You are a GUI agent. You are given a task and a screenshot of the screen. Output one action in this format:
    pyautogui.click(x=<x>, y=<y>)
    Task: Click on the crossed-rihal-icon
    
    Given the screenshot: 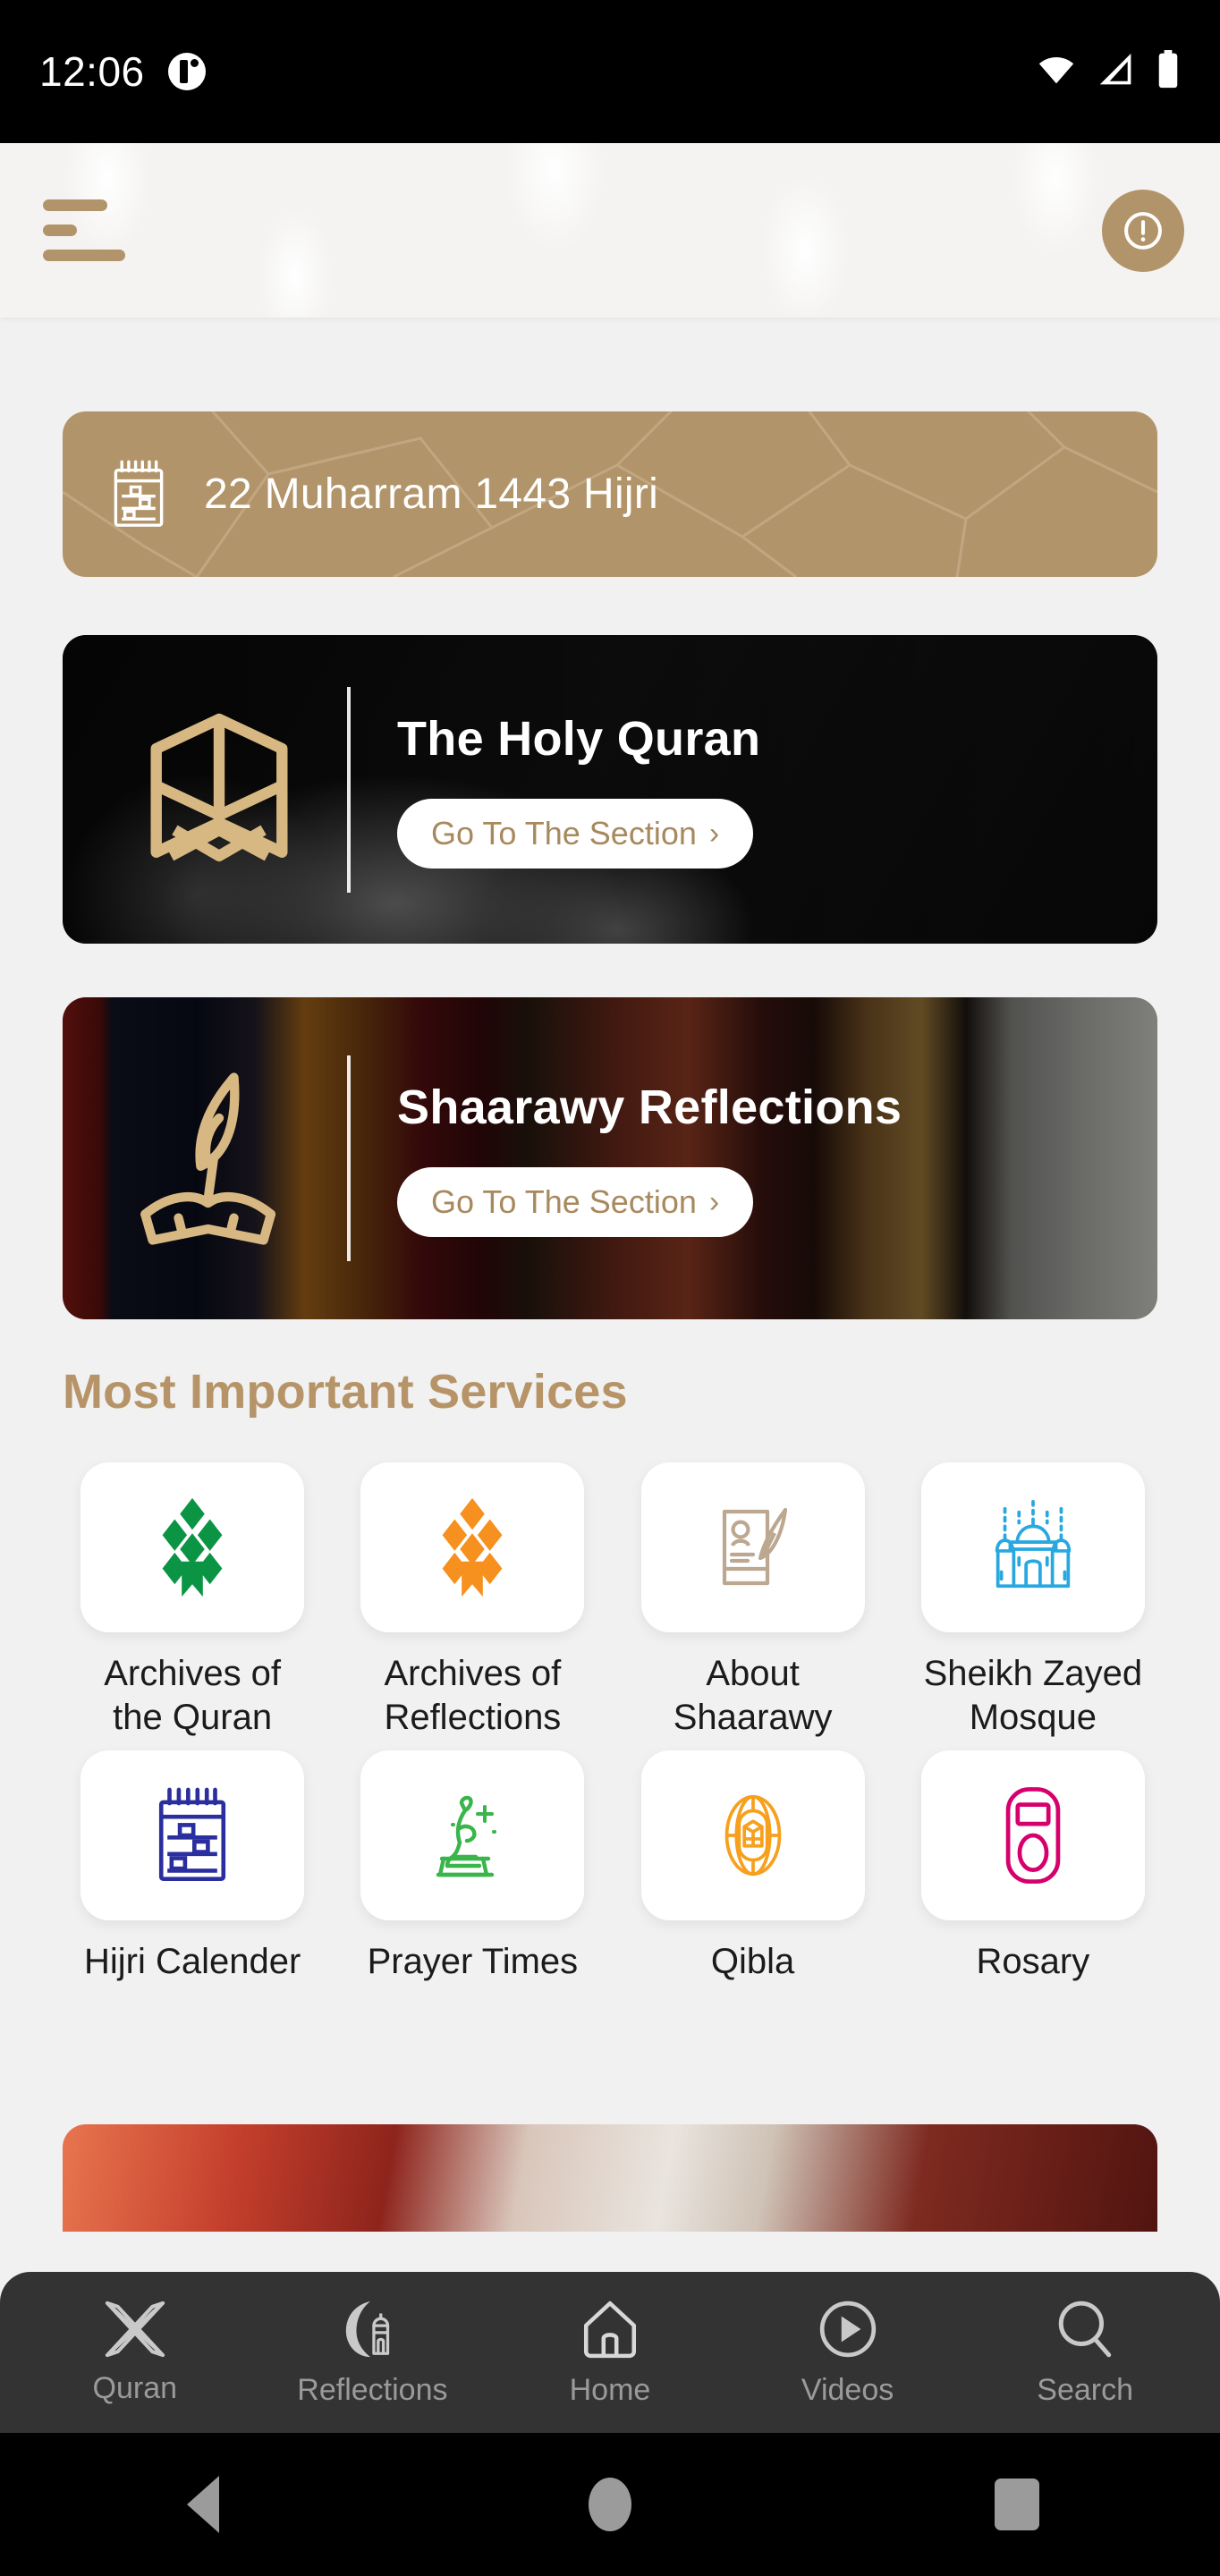 What is the action you would take?
    pyautogui.click(x=135, y=2329)
    